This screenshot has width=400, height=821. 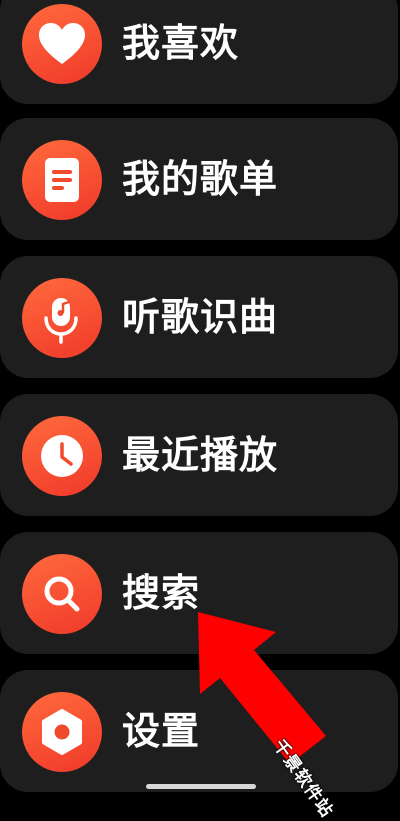 I want to click on menu-item-recently-played: 最近播放, so click(x=199, y=455).